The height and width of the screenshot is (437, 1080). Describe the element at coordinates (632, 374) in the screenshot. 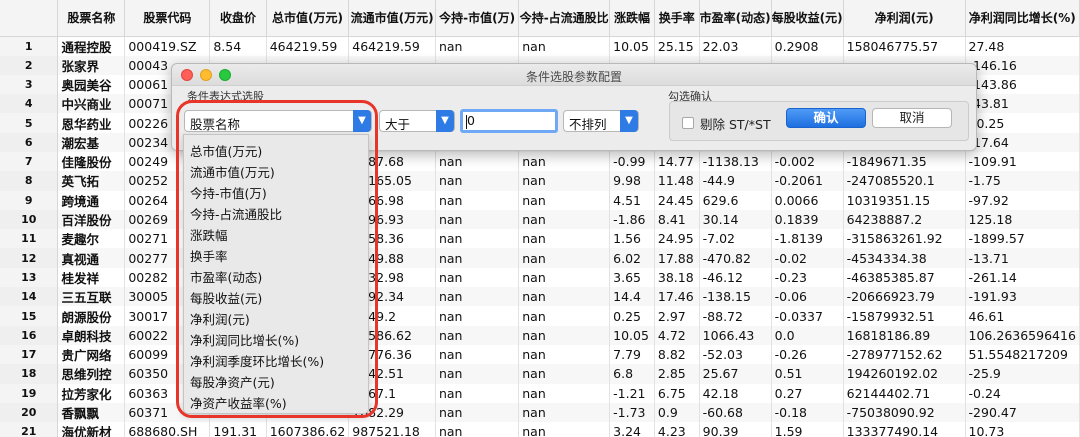

I see `table-cell: 6.8` at that location.